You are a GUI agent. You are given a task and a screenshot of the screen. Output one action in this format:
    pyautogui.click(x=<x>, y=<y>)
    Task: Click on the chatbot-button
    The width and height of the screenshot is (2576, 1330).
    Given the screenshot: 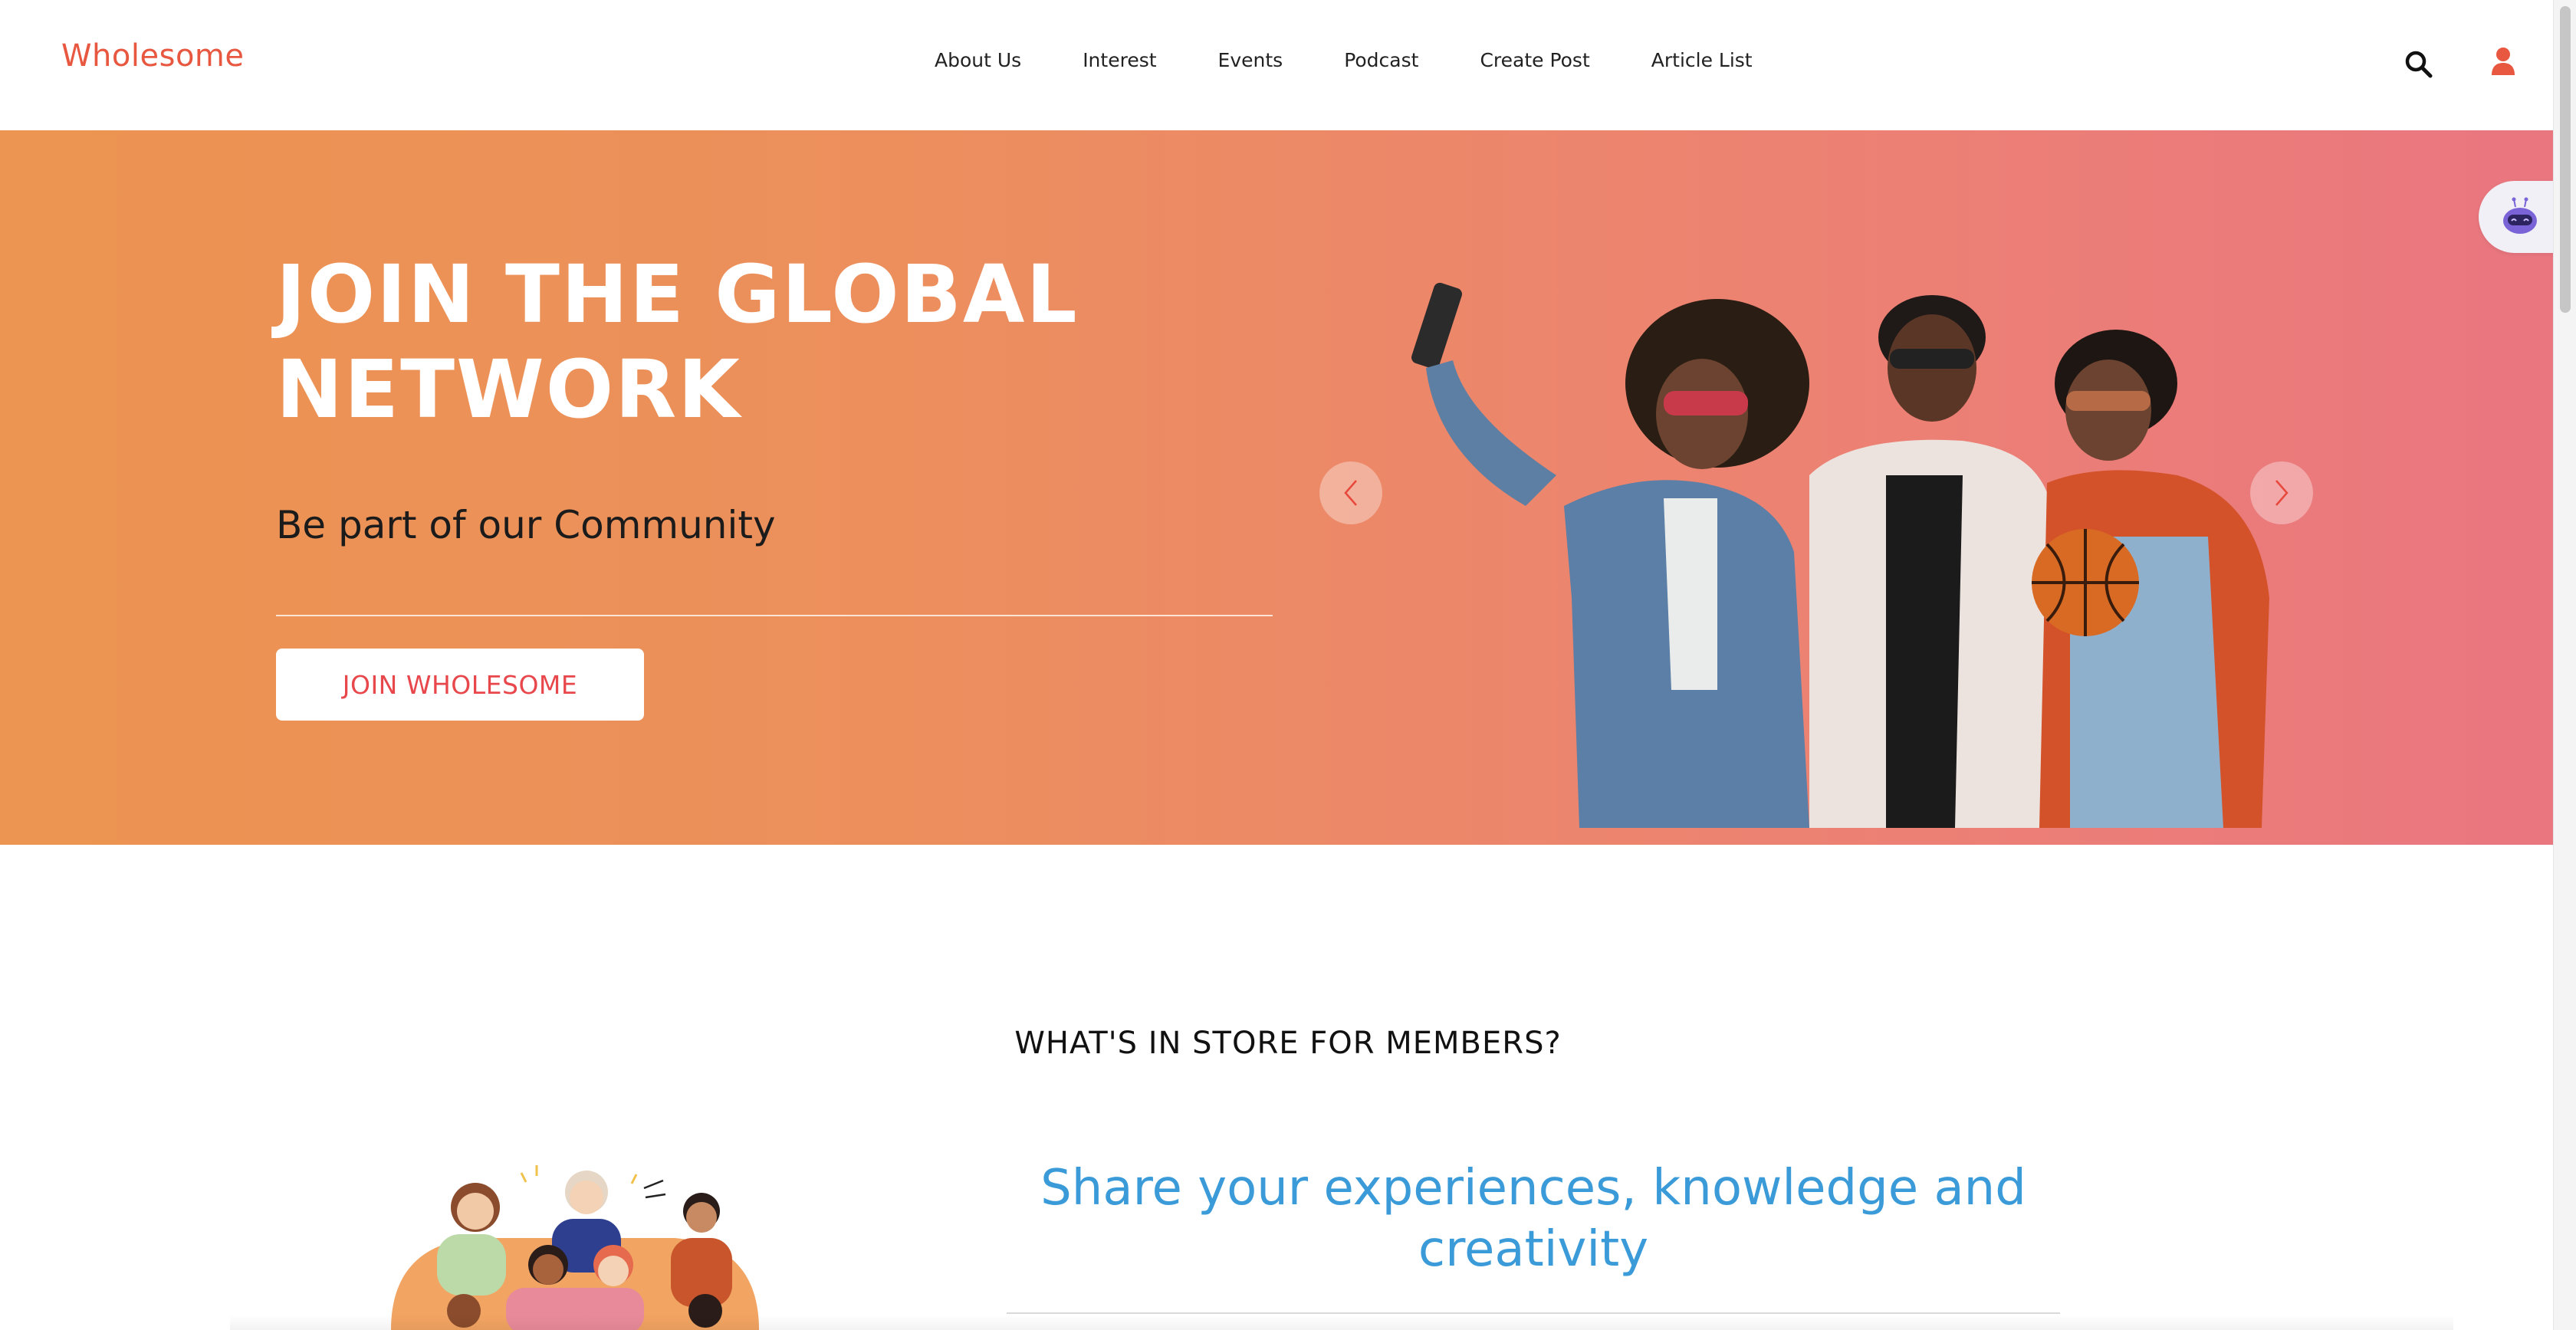 What is the action you would take?
    pyautogui.click(x=2517, y=217)
    